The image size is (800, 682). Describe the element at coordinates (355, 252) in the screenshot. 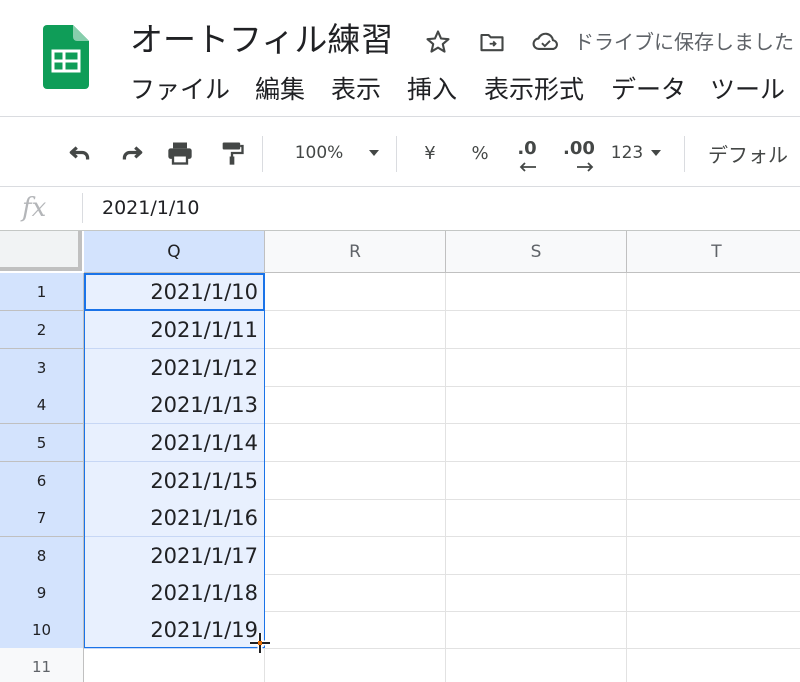

I see `column-header-r: R` at that location.